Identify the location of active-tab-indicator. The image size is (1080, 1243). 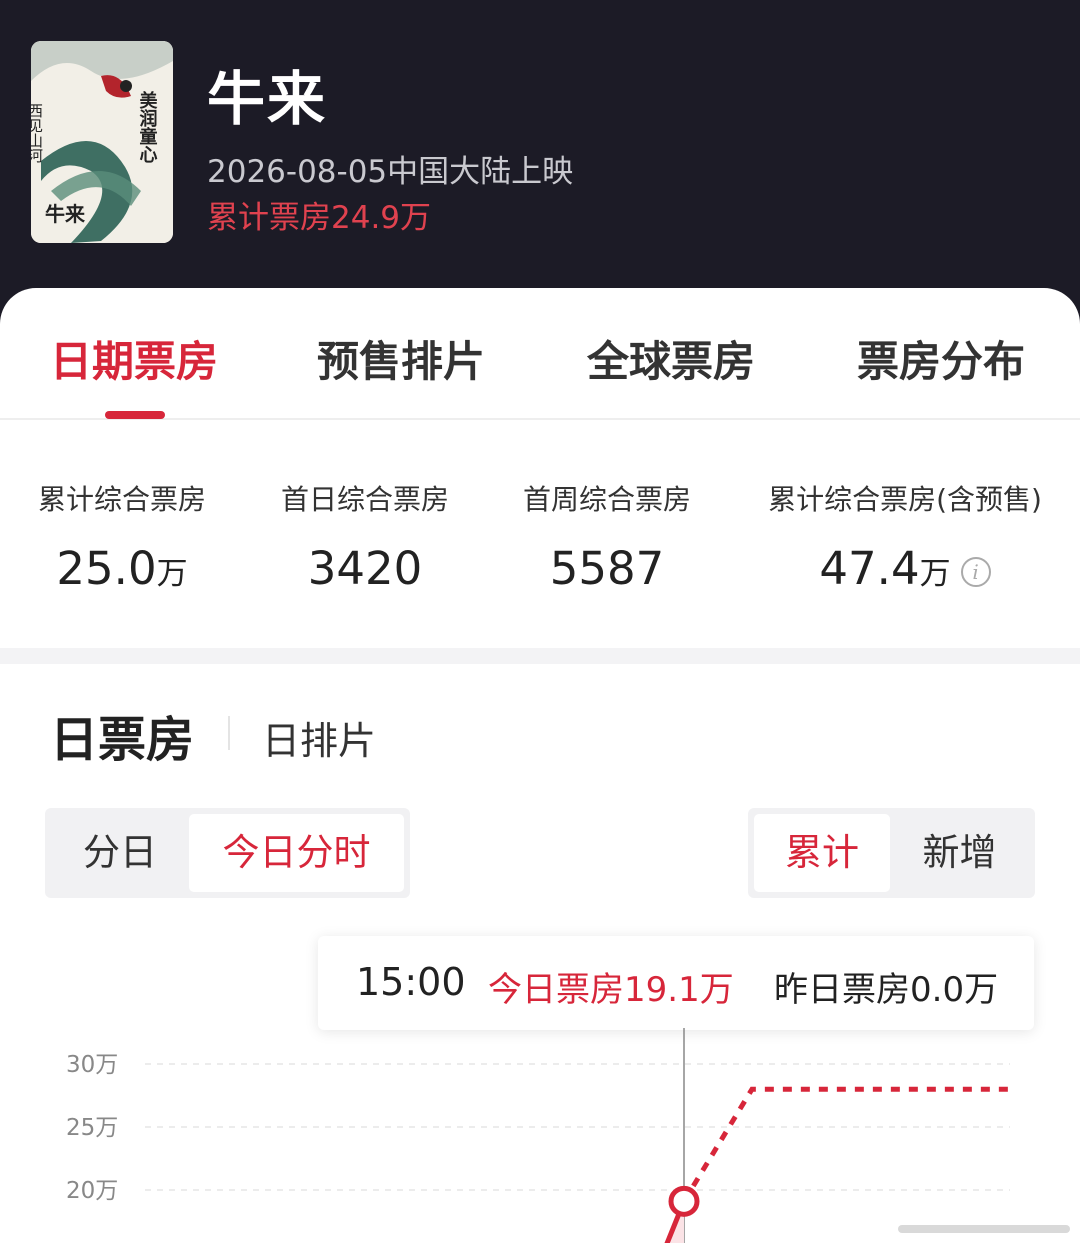
(135, 415).